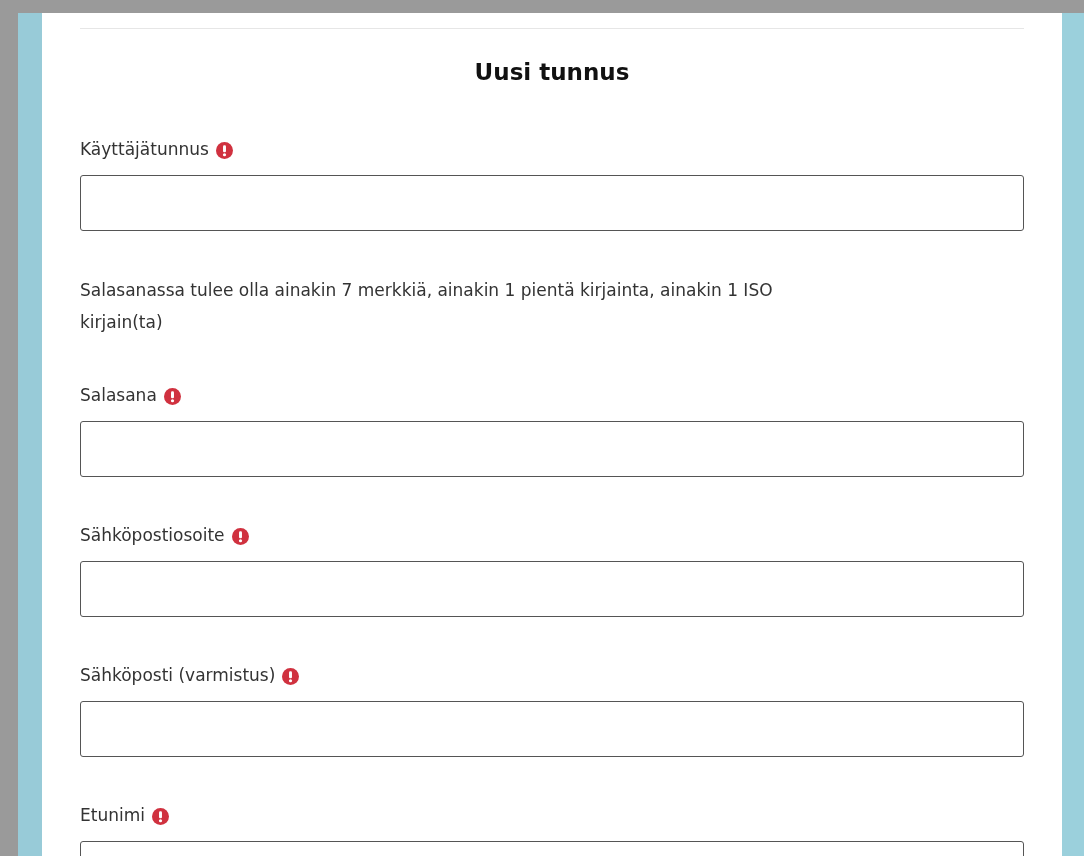 The width and height of the screenshot is (1084, 856). Describe the element at coordinates (118, 396) in the screenshot. I see `field-label: Salasana` at that location.